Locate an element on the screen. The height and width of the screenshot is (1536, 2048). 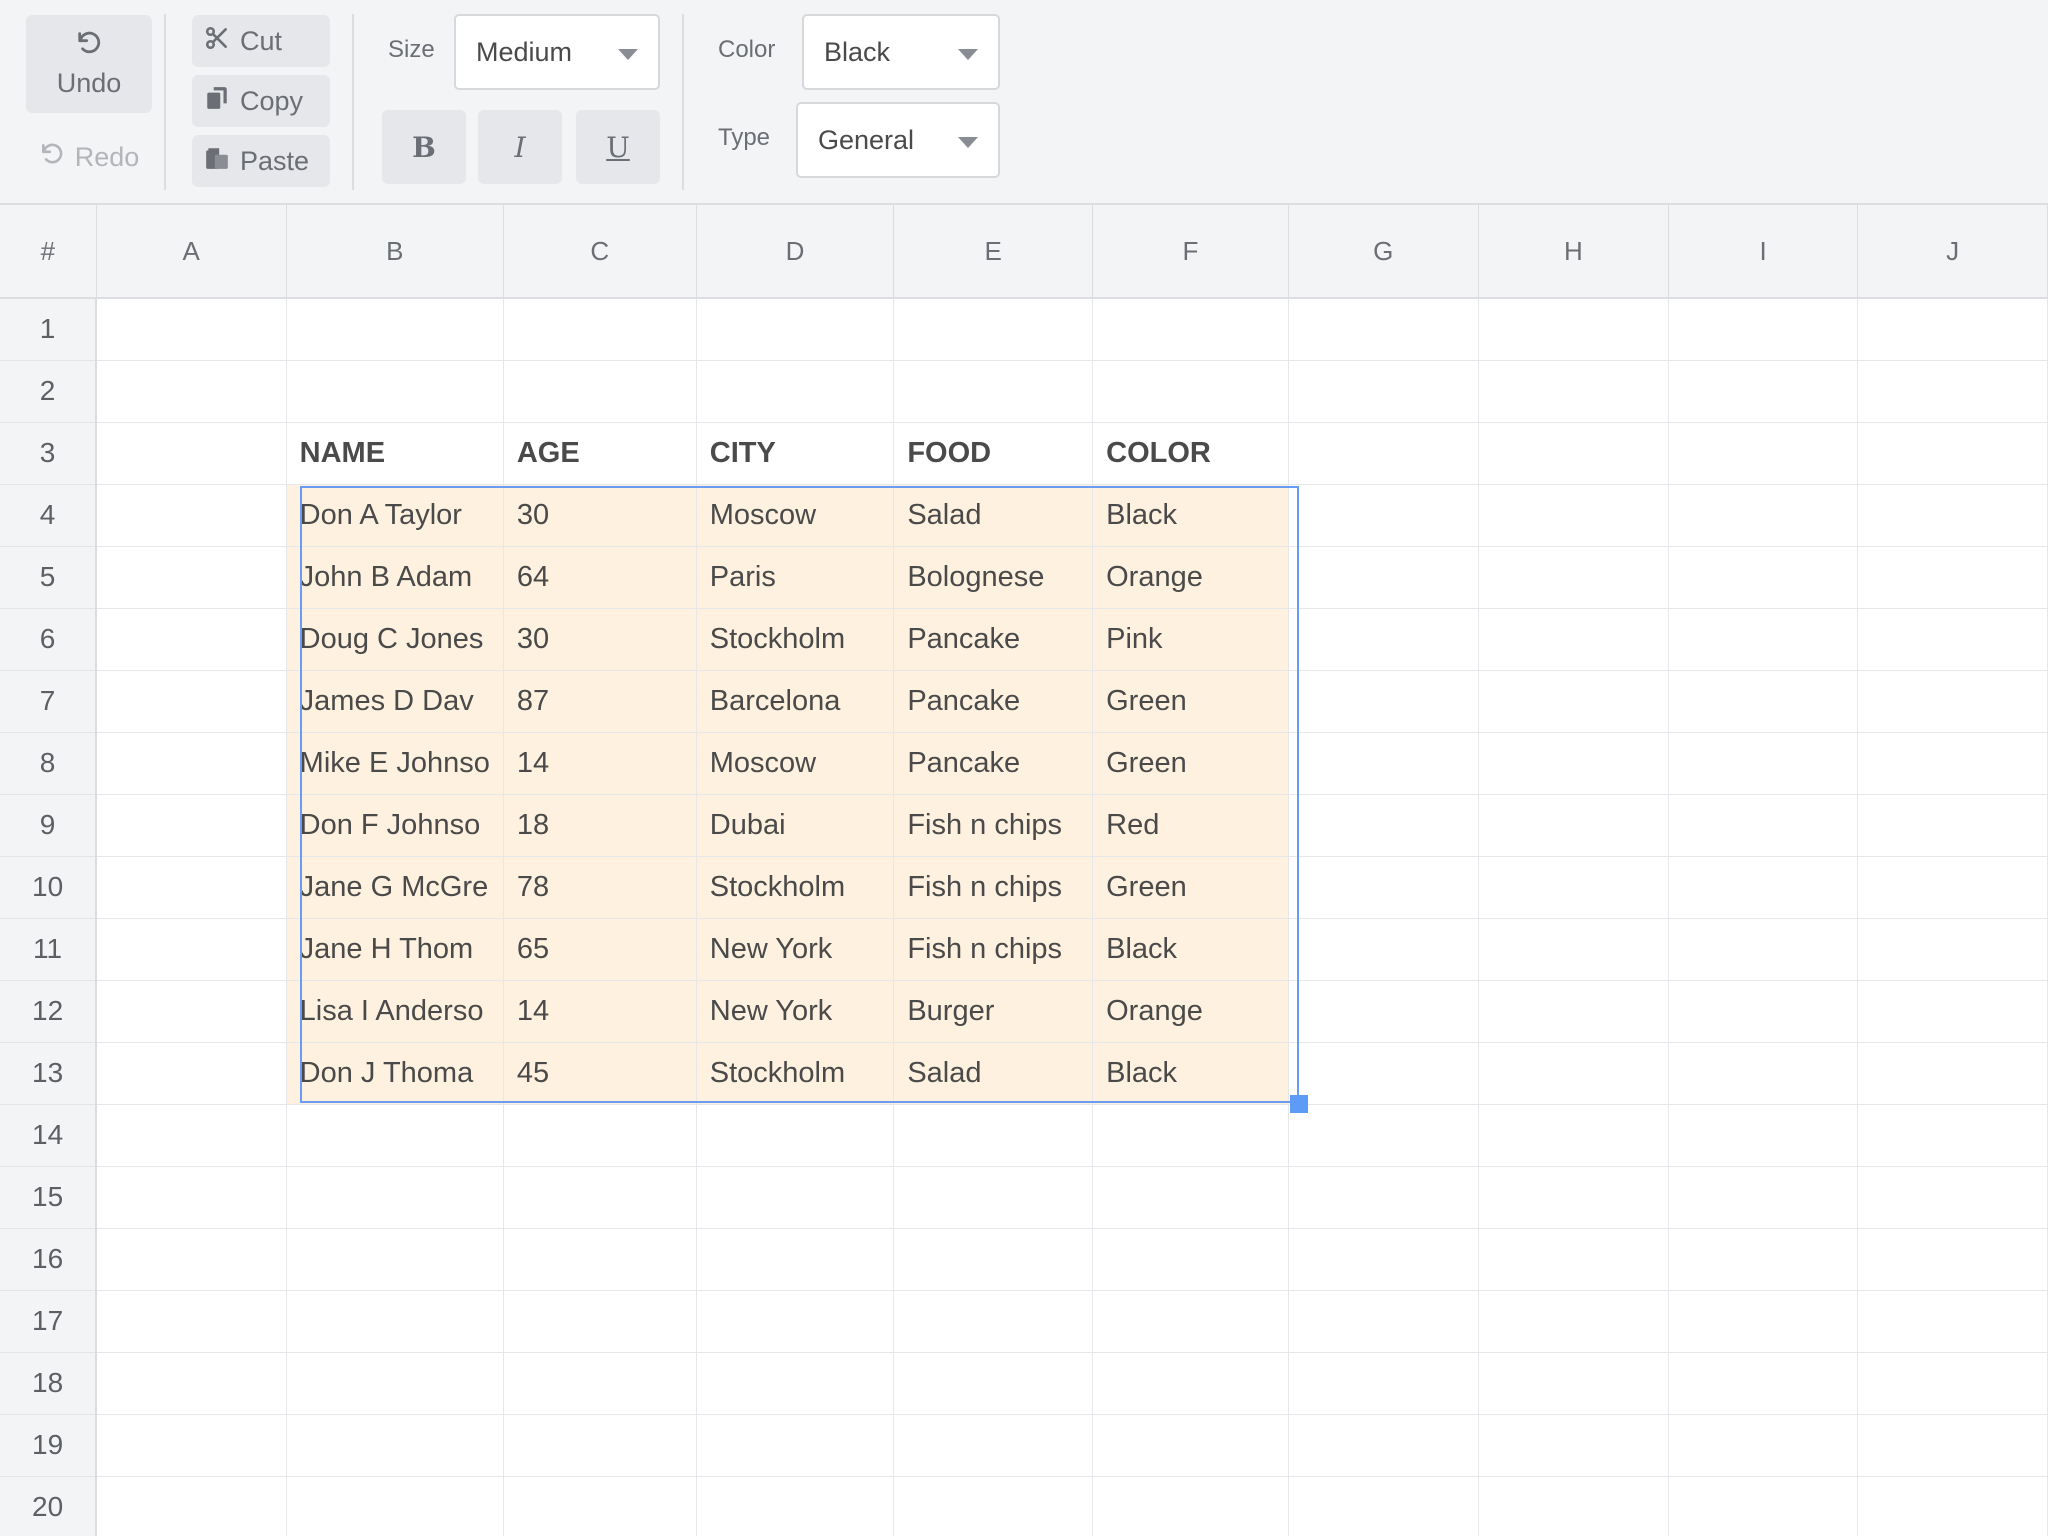
cell-h6 is located at coordinates (1573, 639).